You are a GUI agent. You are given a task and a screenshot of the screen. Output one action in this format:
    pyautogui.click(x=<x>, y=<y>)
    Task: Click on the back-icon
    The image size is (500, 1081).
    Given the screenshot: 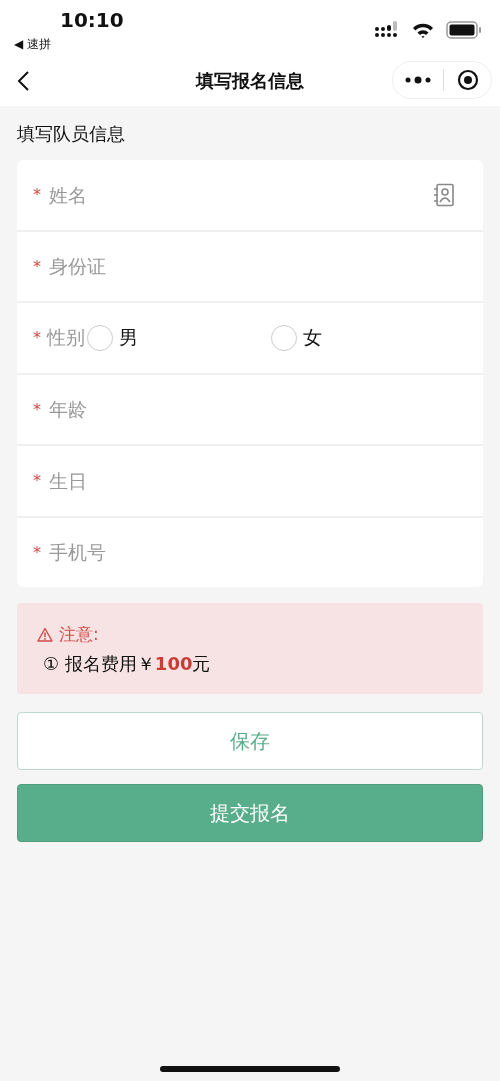 What is the action you would take?
    pyautogui.click(x=23, y=81)
    